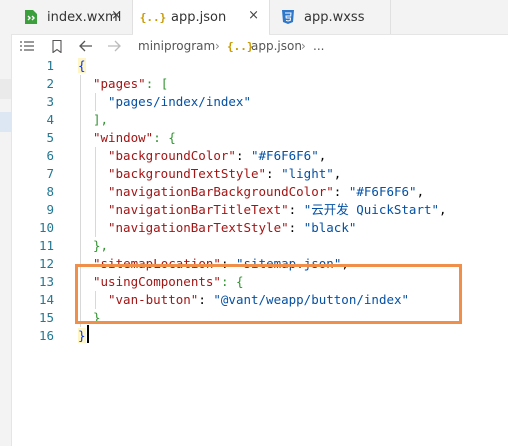 This screenshot has width=508, height=446. What do you see at coordinates (334, 17) in the screenshot?
I see `tab-label: app.wxss` at bounding box center [334, 17].